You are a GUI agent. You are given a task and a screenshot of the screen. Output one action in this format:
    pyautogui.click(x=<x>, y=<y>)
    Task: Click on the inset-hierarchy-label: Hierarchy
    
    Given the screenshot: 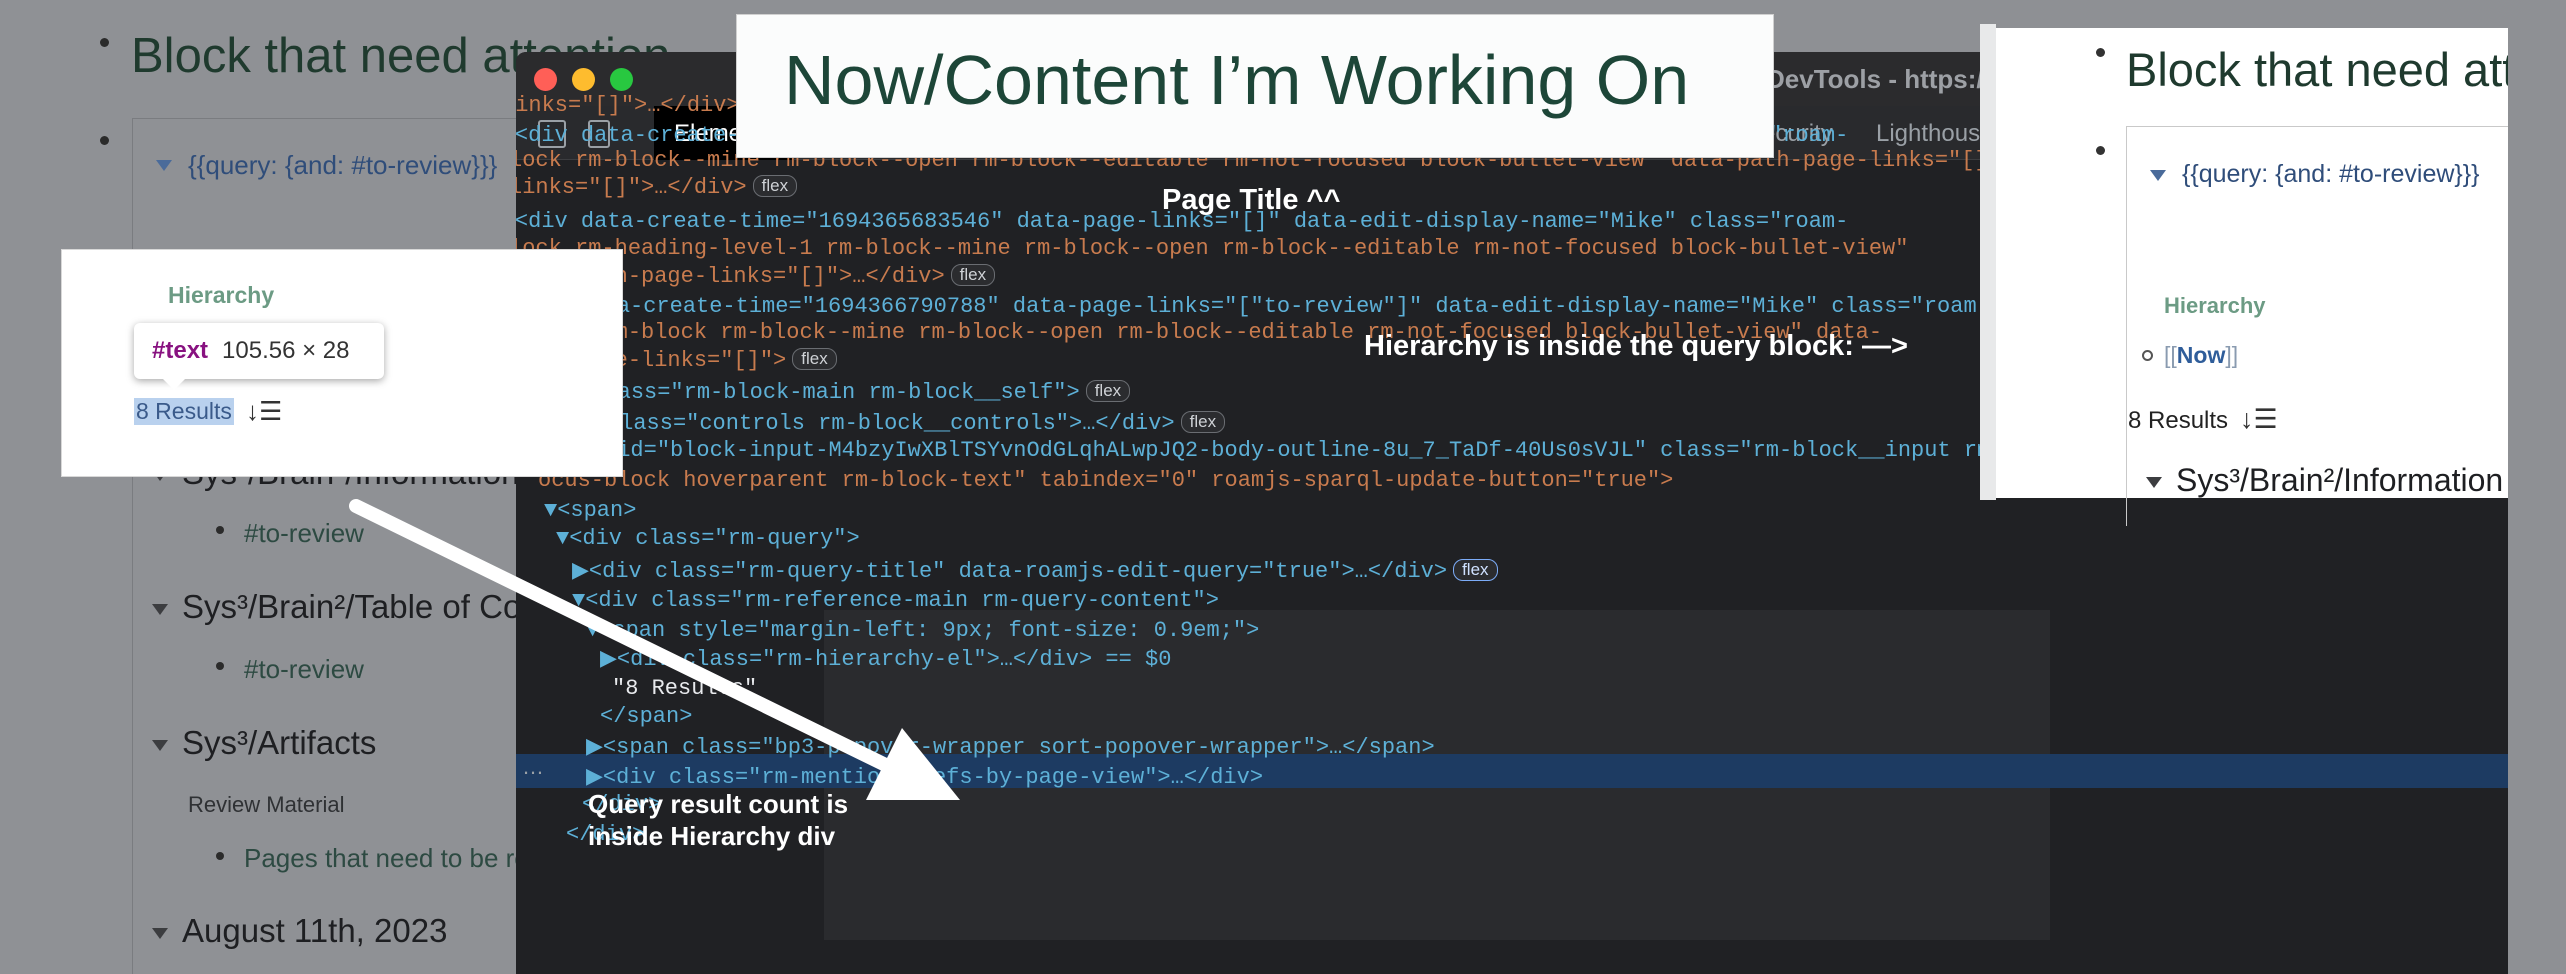 What is the action you would take?
    pyautogui.click(x=2215, y=305)
    